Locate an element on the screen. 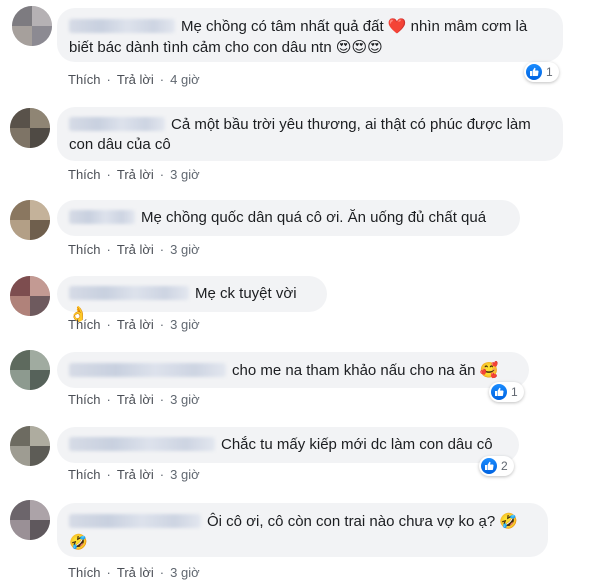 Image resolution: width=600 pixels, height=588 pixels. comment-text: con dâu của cô is located at coordinates (120, 144).